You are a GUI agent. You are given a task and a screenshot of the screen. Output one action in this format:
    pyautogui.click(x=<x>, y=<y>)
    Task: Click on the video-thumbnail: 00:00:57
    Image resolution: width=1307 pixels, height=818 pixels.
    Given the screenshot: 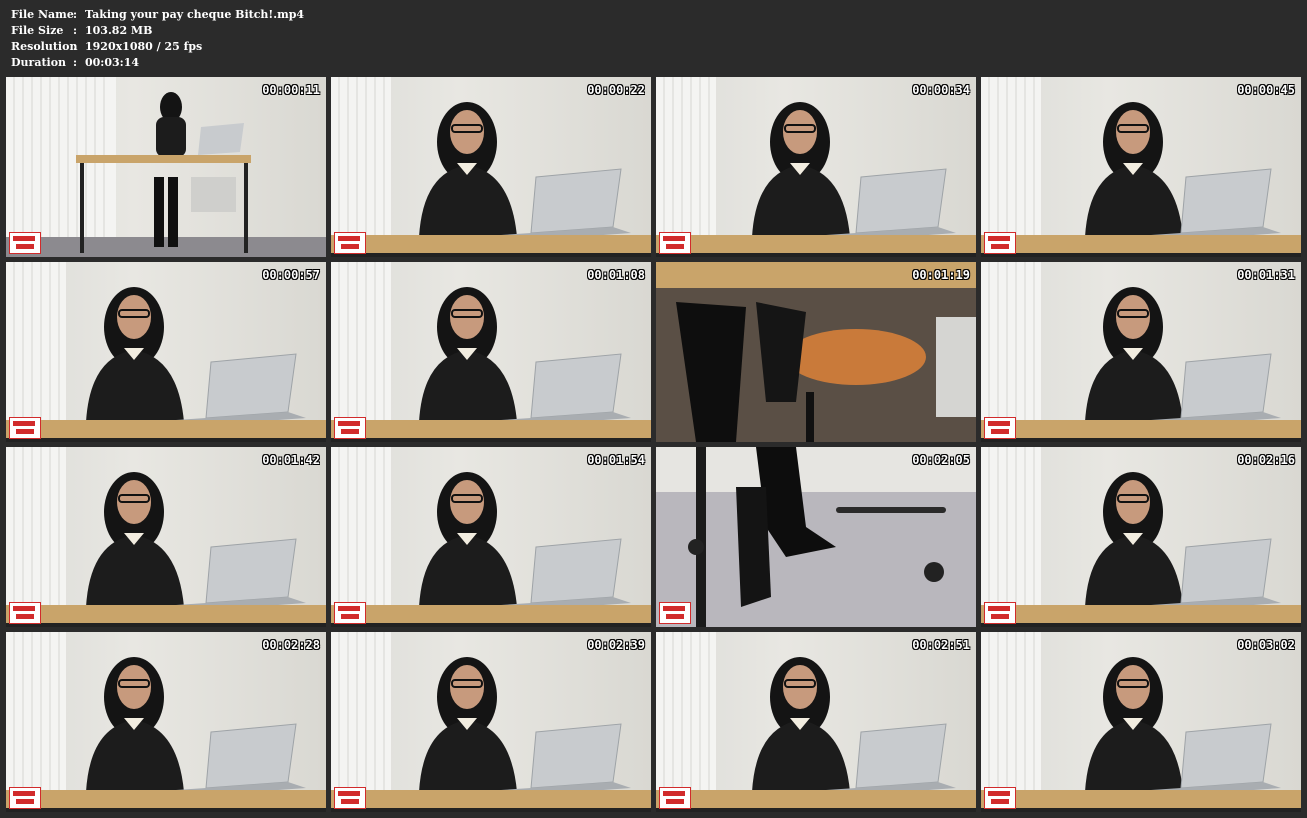 What is the action you would take?
    pyautogui.click(x=166, y=352)
    